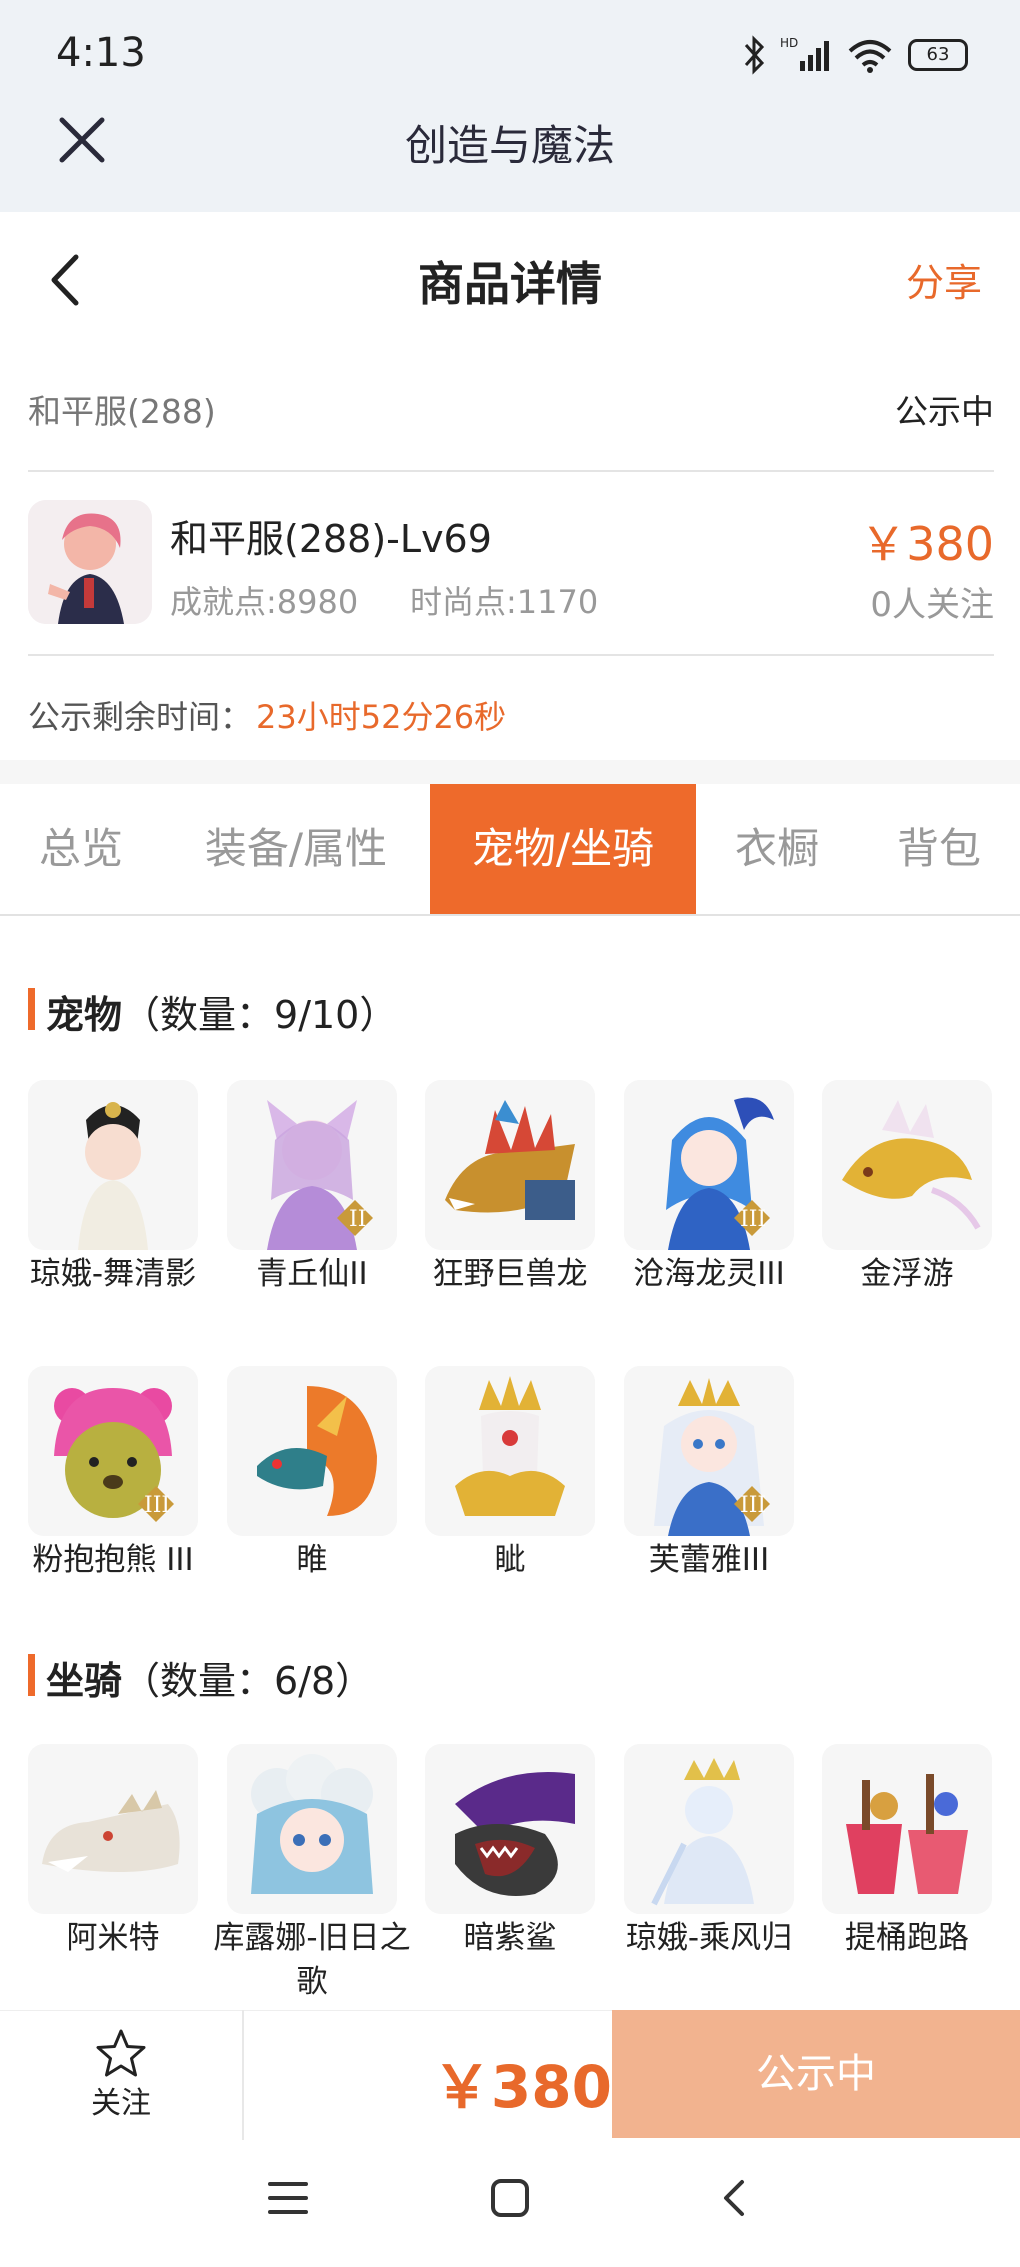 The image size is (1020, 2267). I want to click on home-icon, so click(510, 2198).